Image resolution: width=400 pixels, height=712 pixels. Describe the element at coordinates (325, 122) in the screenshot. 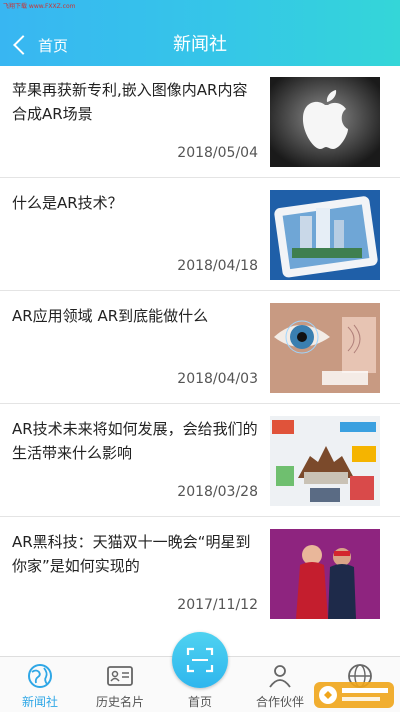

I see `news-thumbnail-apple-logo` at that location.